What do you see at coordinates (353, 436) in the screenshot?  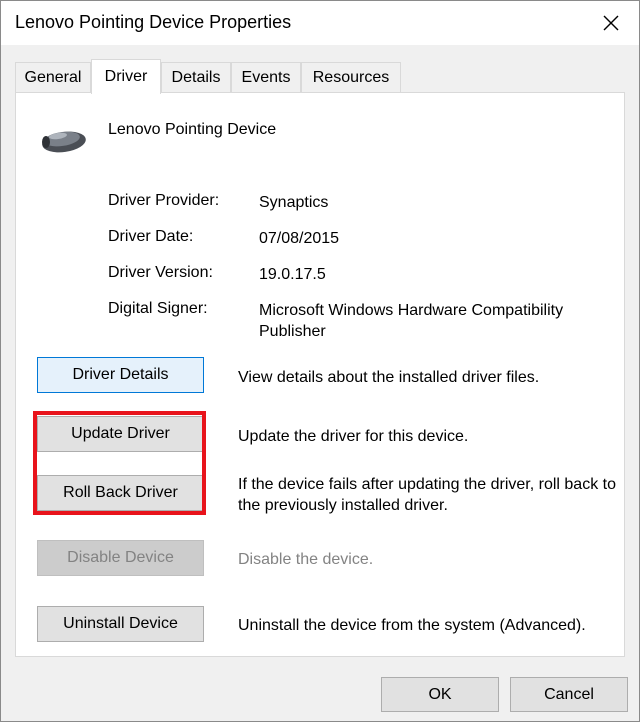 I see `update-driver-description: Update the driver for this device.` at bounding box center [353, 436].